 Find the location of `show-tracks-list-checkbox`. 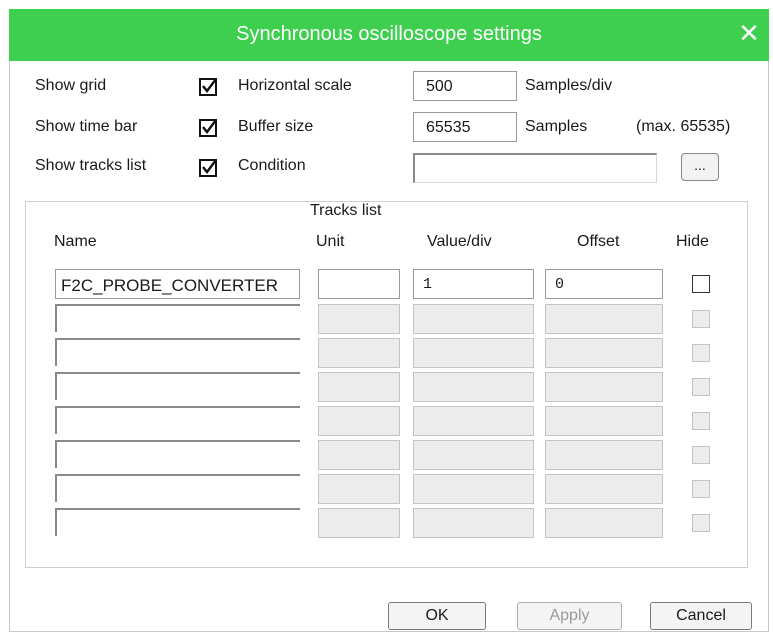

show-tracks-list-checkbox is located at coordinates (208, 168).